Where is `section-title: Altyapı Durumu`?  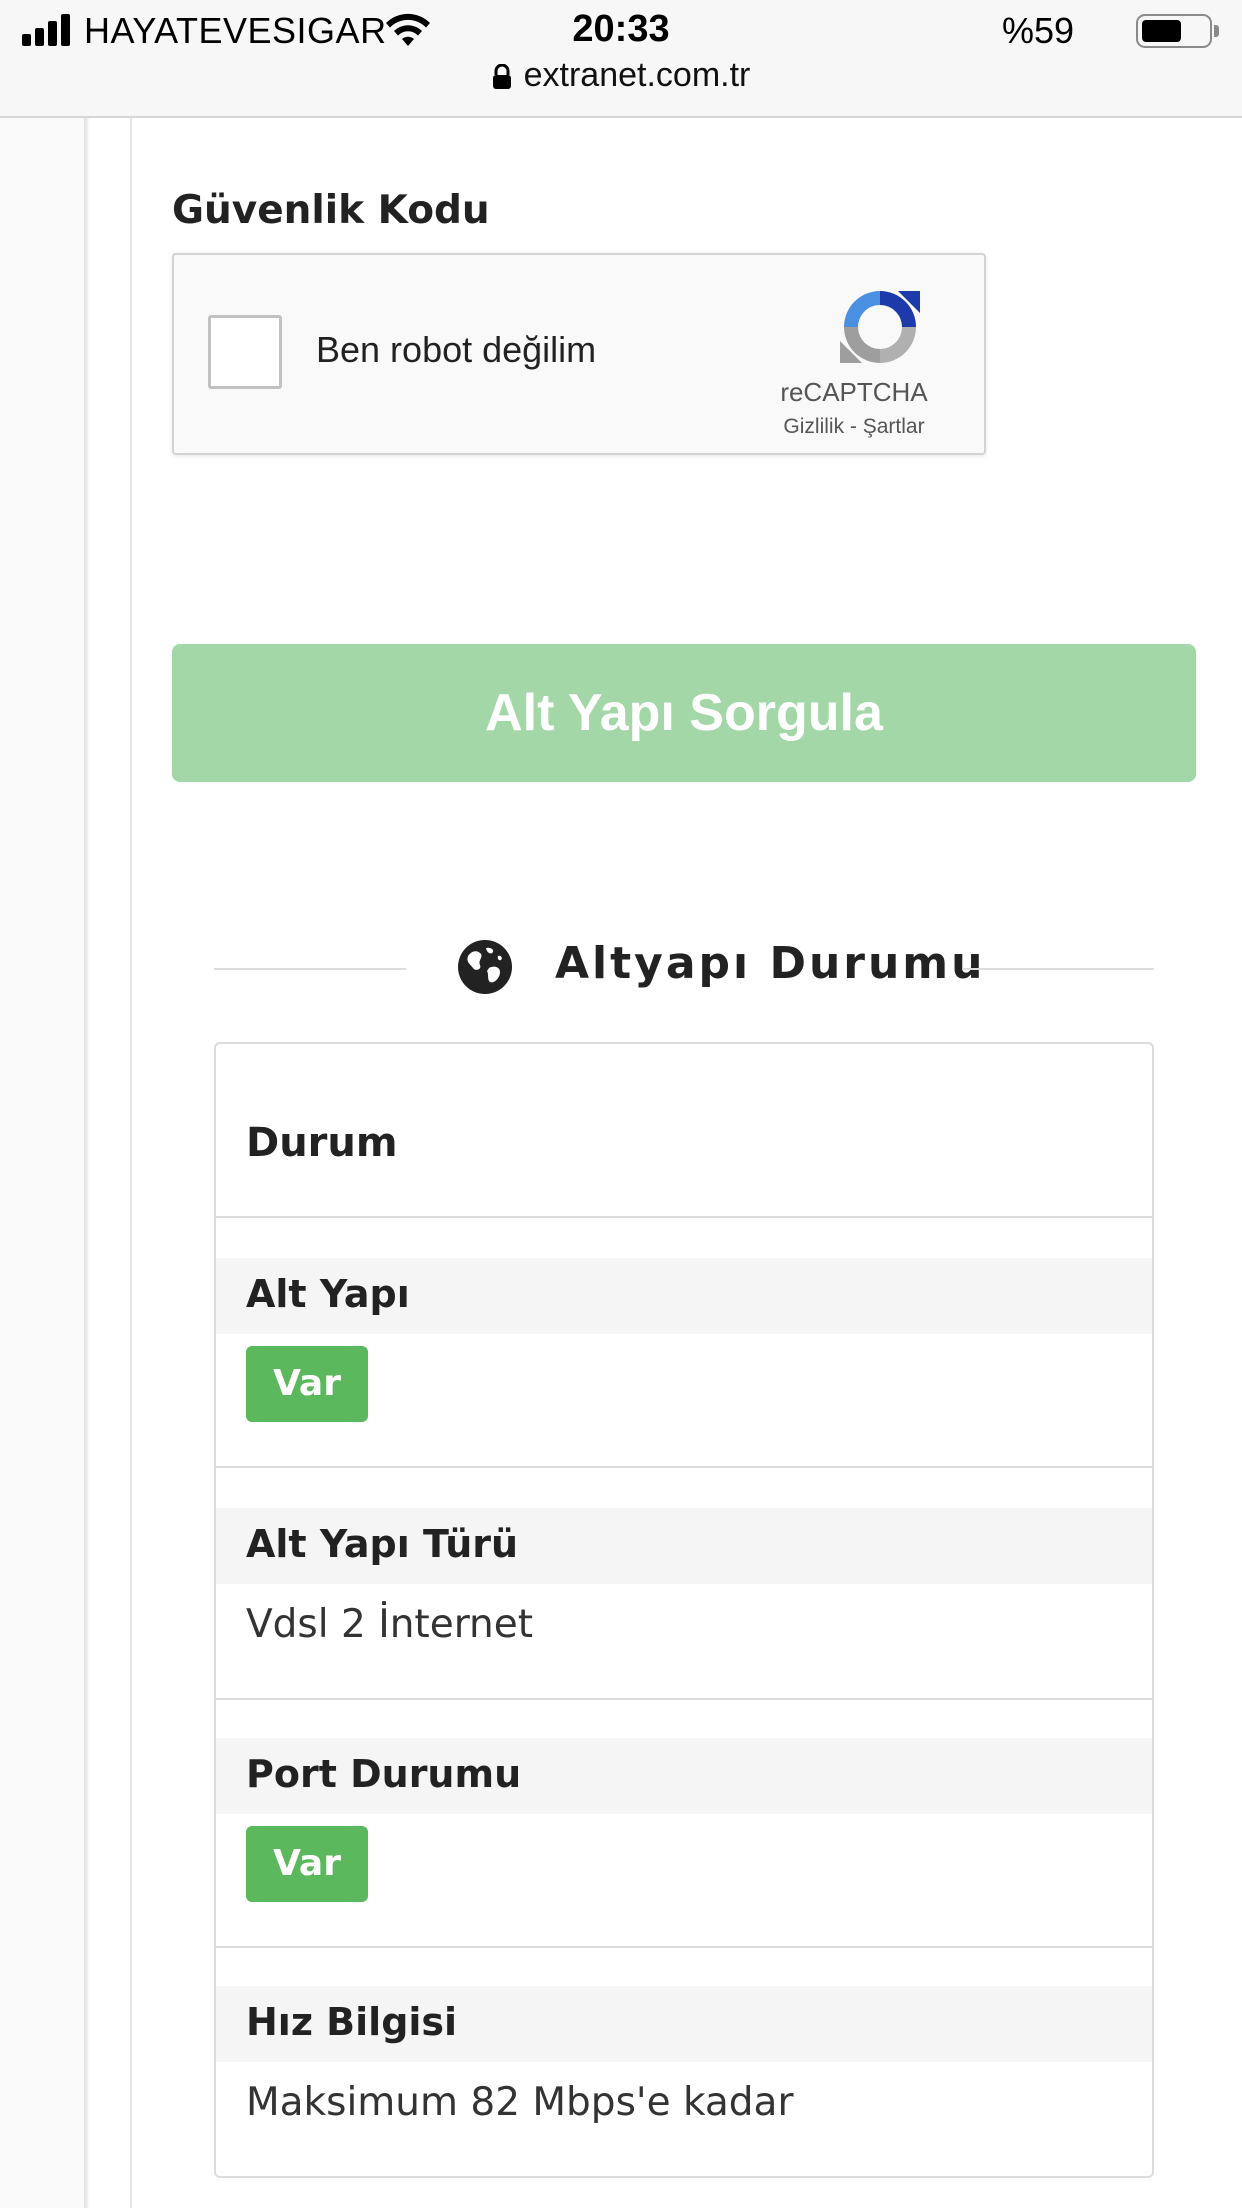 section-title: Altyapı Durumu is located at coordinates (770, 963).